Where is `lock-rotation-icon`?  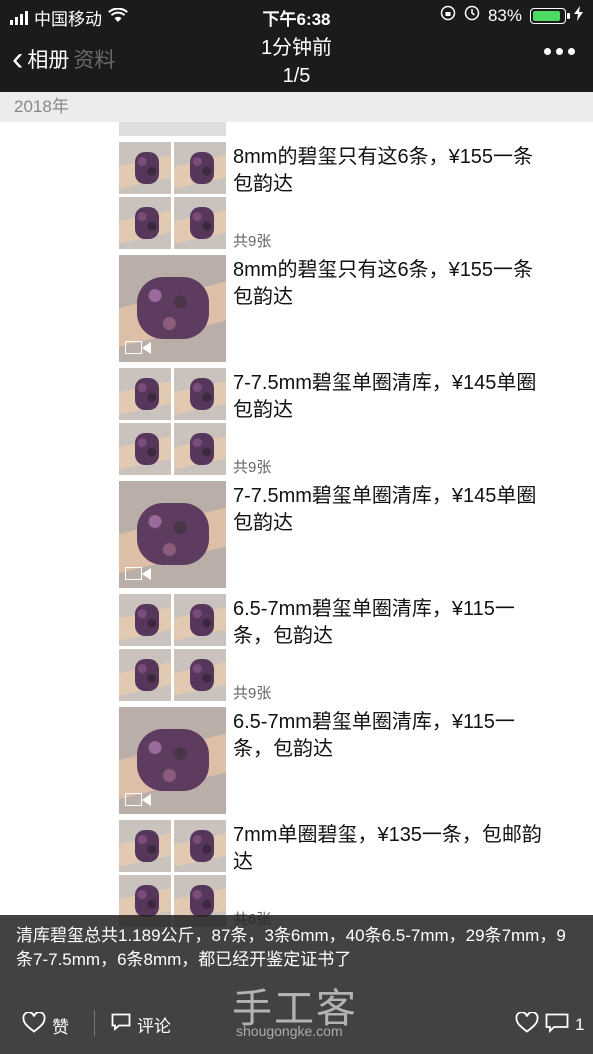
lock-rotation-icon is located at coordinates (448, 15).